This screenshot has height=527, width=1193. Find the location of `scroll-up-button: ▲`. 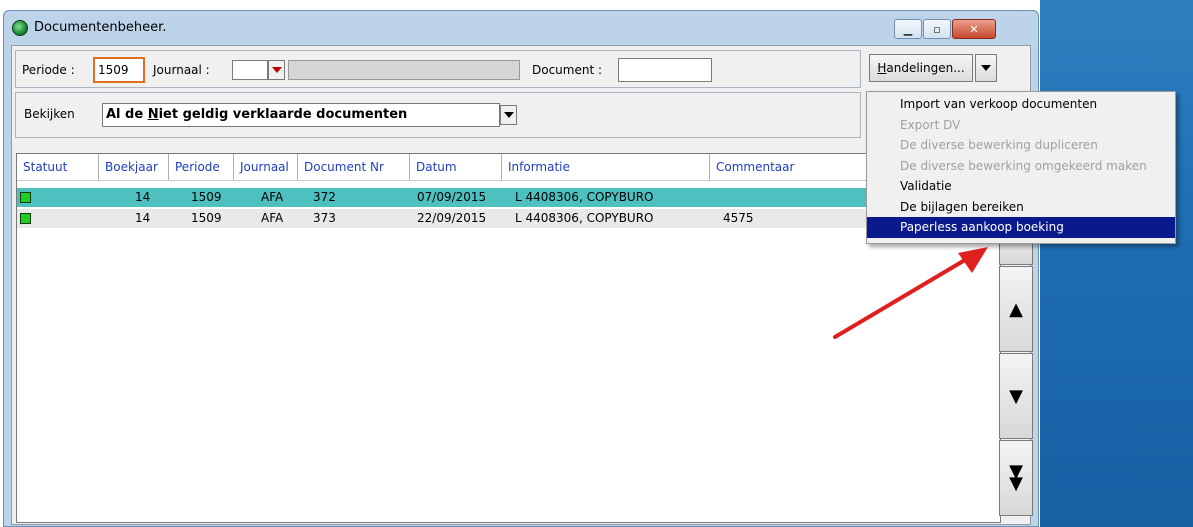

scroll-up-button: ▲ is located at coordinates (1016, 309).